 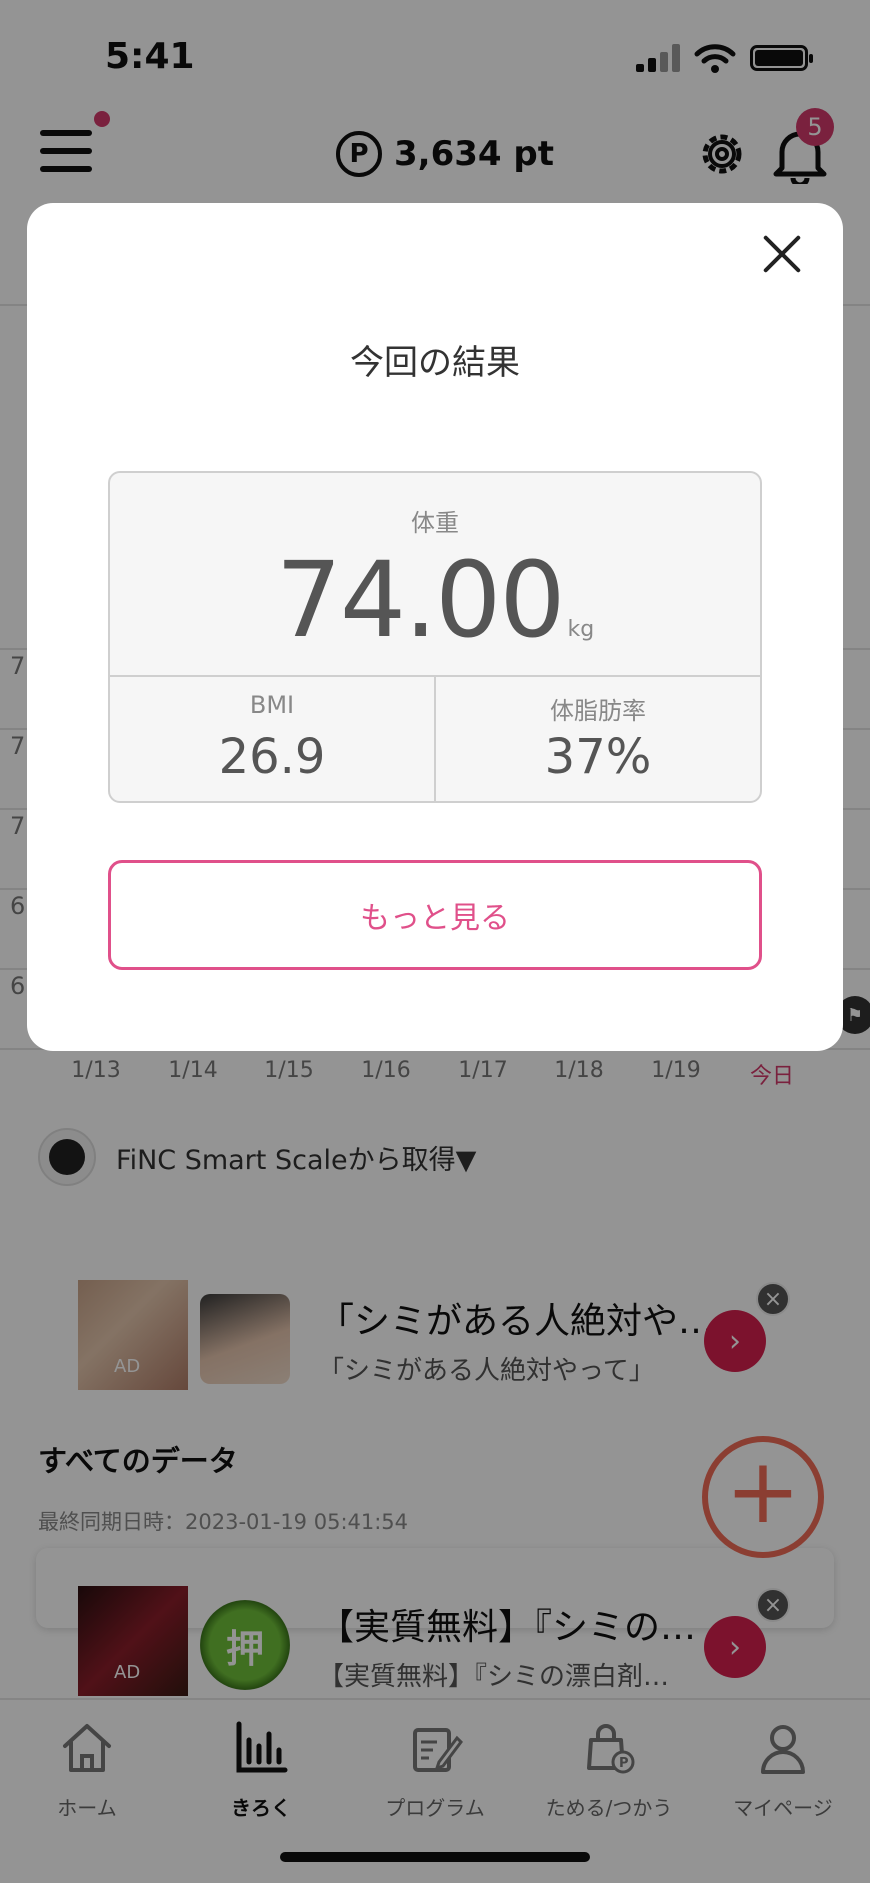 I want to click on modal-title: 今回の結果, so click(x=435, y=363).